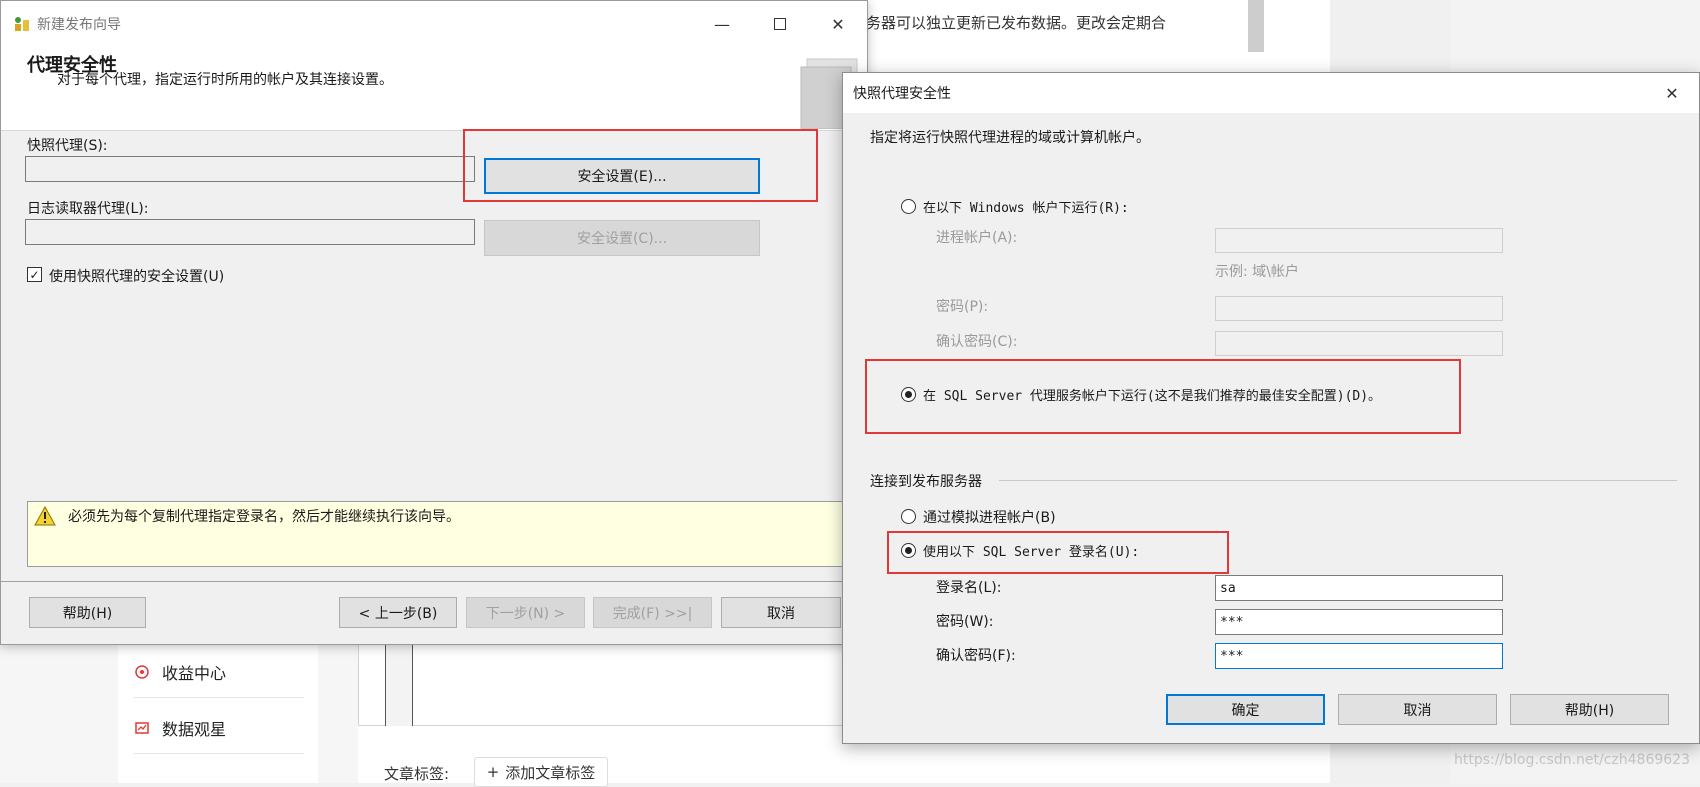 The height and width of the screenshot is (787, 1700). I want to click on wizard-header: 代理安全性 对于每个代理，指定运行时所用的帐户及其连接设置。, so click(434, 89).